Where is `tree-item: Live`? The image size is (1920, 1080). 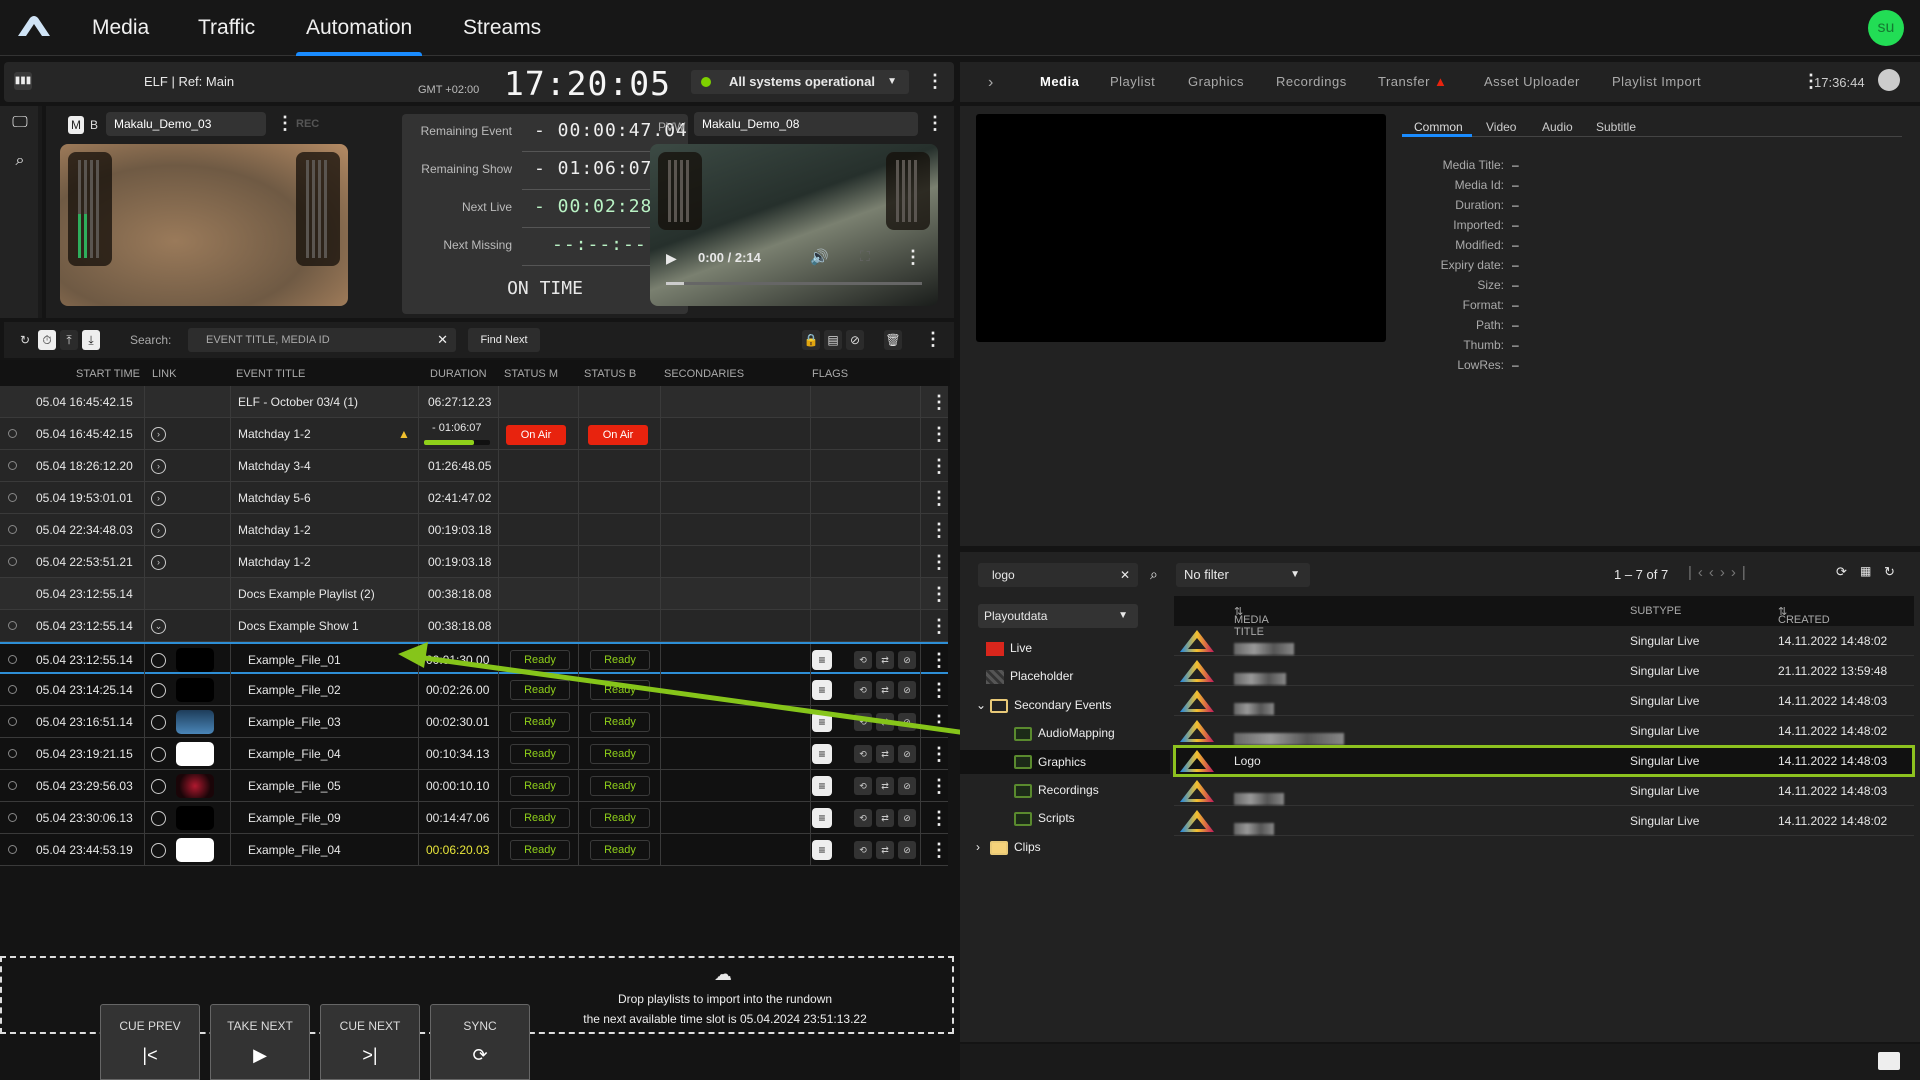 tree-item: Live is located at coordinates (1073, 648).